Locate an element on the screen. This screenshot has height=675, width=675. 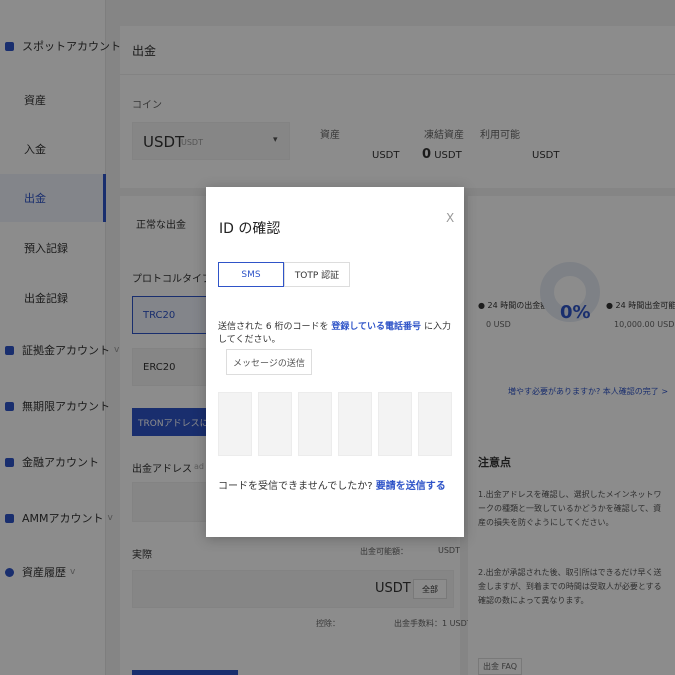
modal-title: ID の確認 is located at coordinates (250, 229).